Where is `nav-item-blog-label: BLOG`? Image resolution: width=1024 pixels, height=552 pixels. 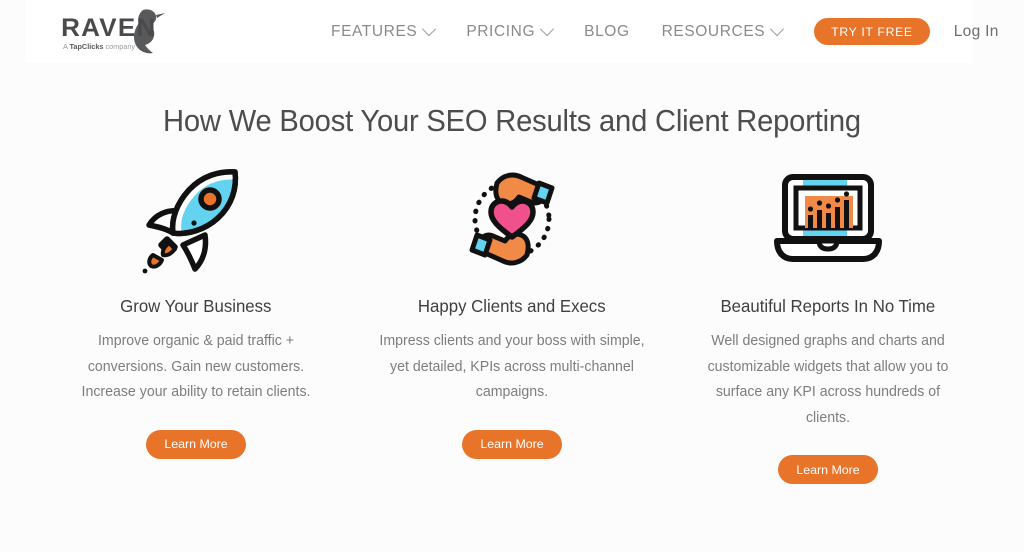 nav-item-blog-label: BLOG is located at coordinates (607, 31).